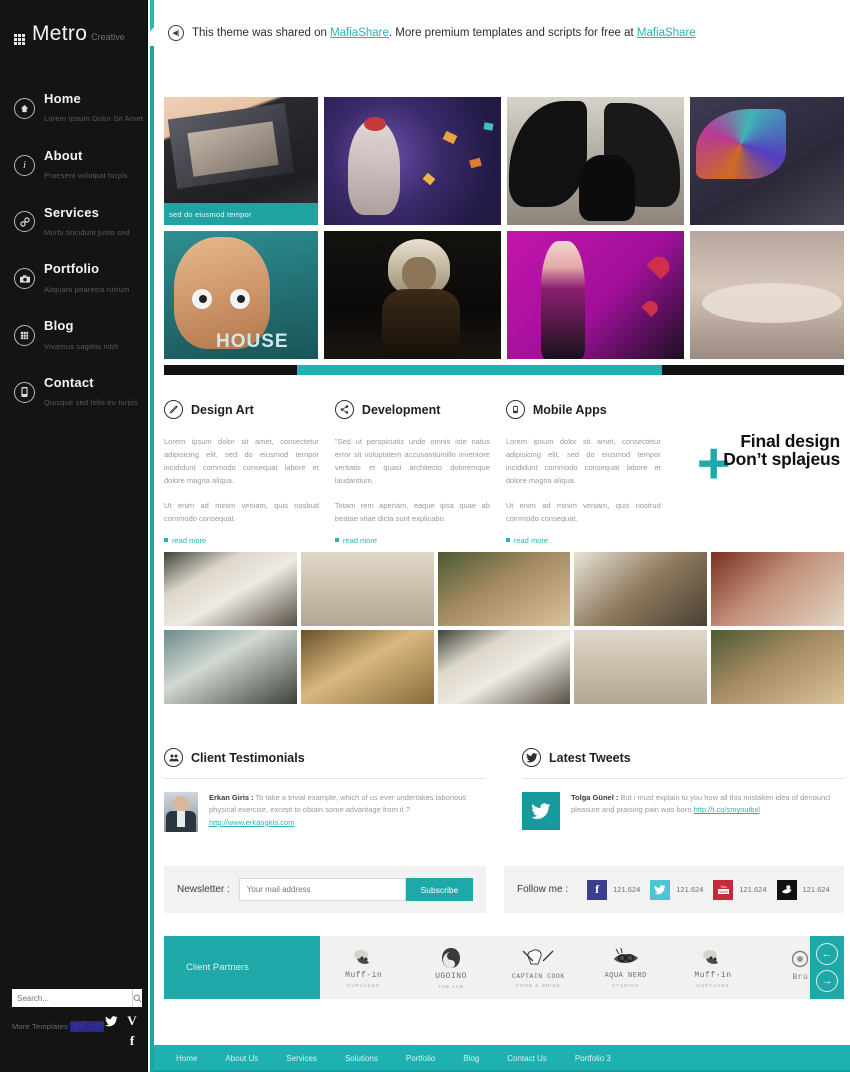 The image size is (850, 1072). Describe the element at coordinates (527, 1058) in the screenshot. I see `footer-link-contact-us: Contact Us` at that location.